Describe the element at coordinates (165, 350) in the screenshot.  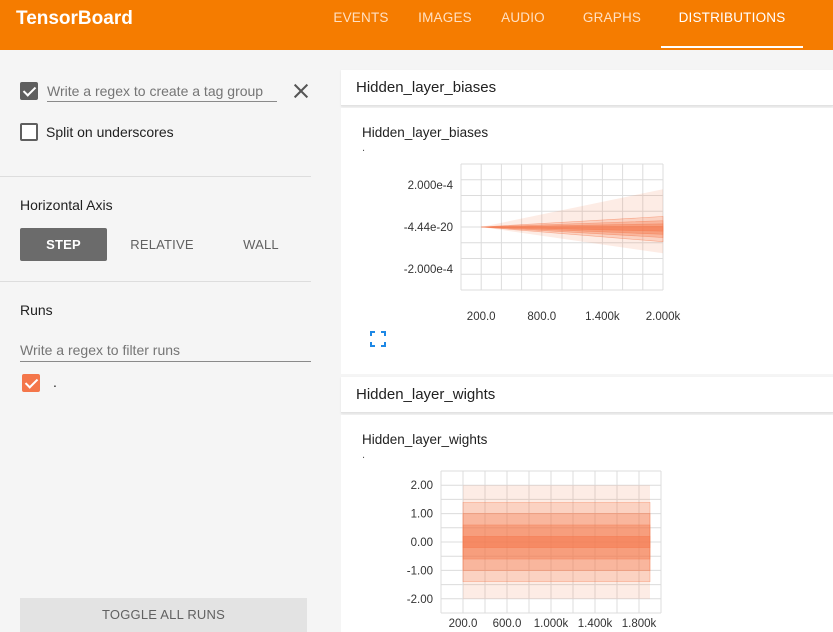
I see `run-filter-input` at that location.